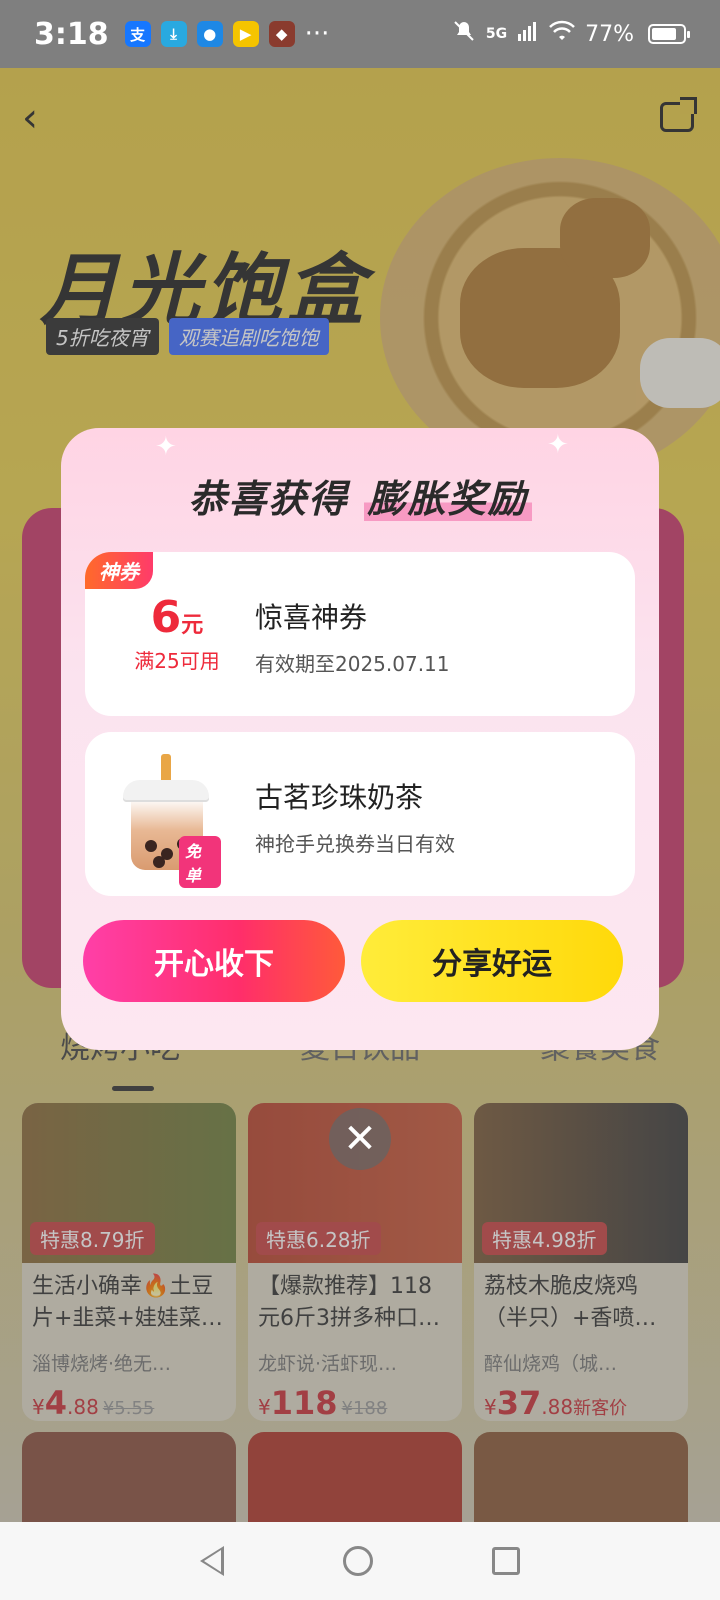 The height and width of the screenshot is (1600, 720). What do you see at coordinates (209, 34) in the screenshot?
I see `message-icon: ●` at bounding box center [209, 34].